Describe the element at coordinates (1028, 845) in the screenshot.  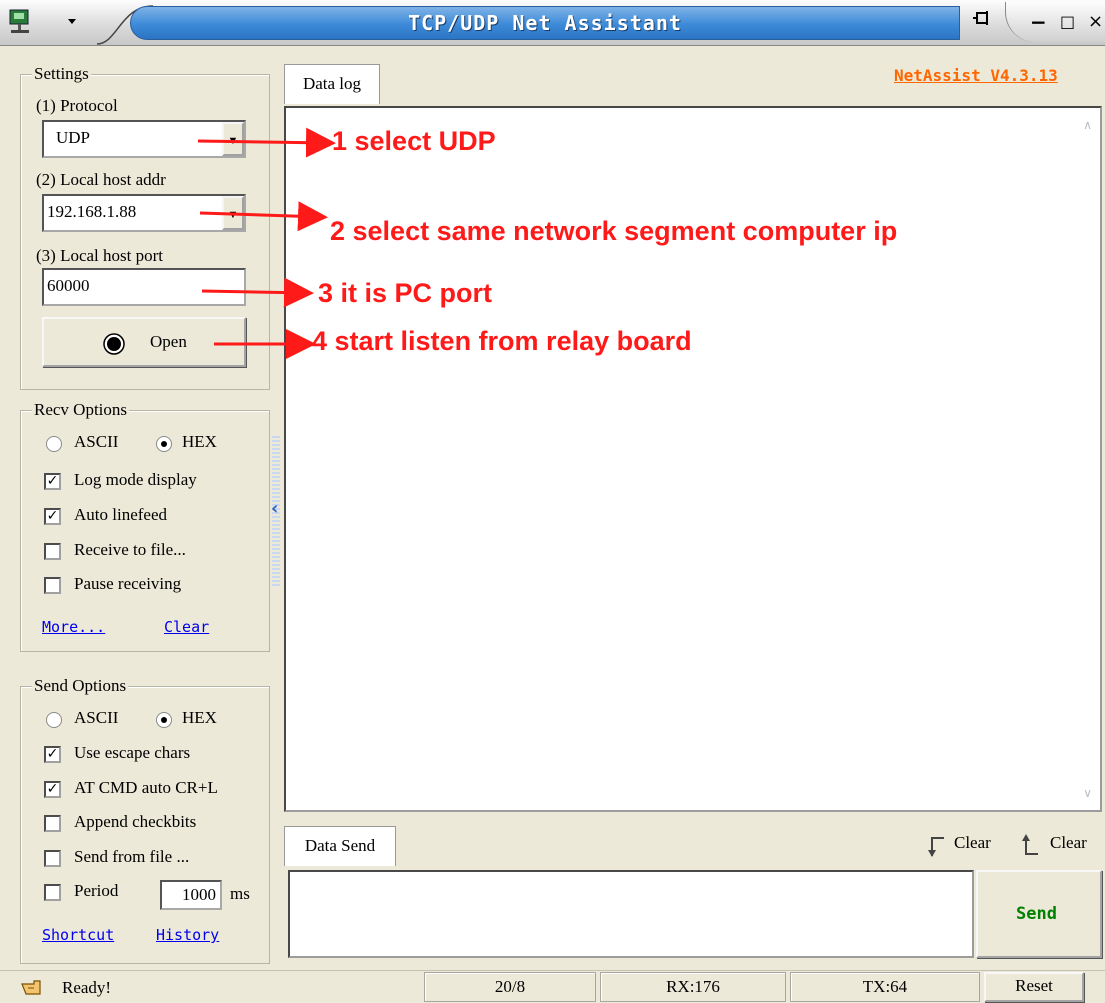
I see `clear-send-icon` at that location.